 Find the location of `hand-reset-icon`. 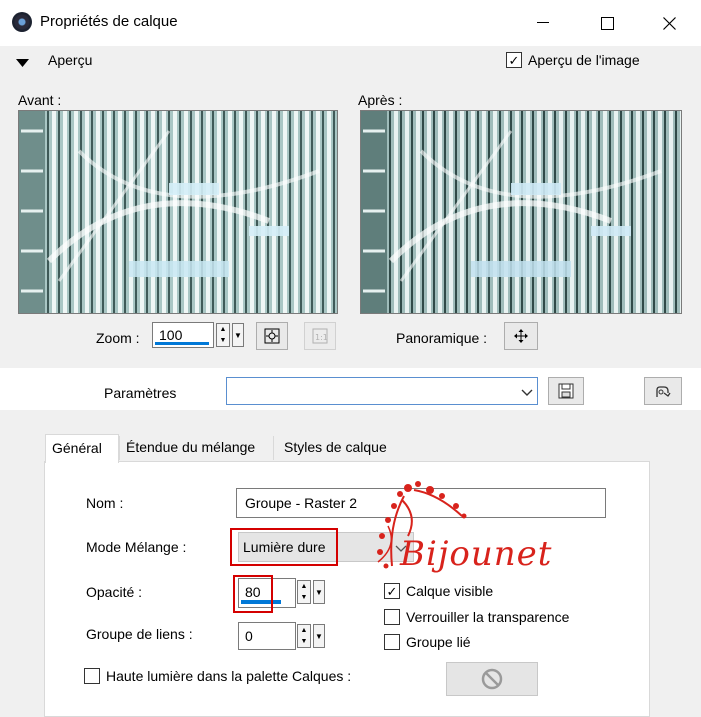

hand-reset-icon is located at coordinates (663, 391).